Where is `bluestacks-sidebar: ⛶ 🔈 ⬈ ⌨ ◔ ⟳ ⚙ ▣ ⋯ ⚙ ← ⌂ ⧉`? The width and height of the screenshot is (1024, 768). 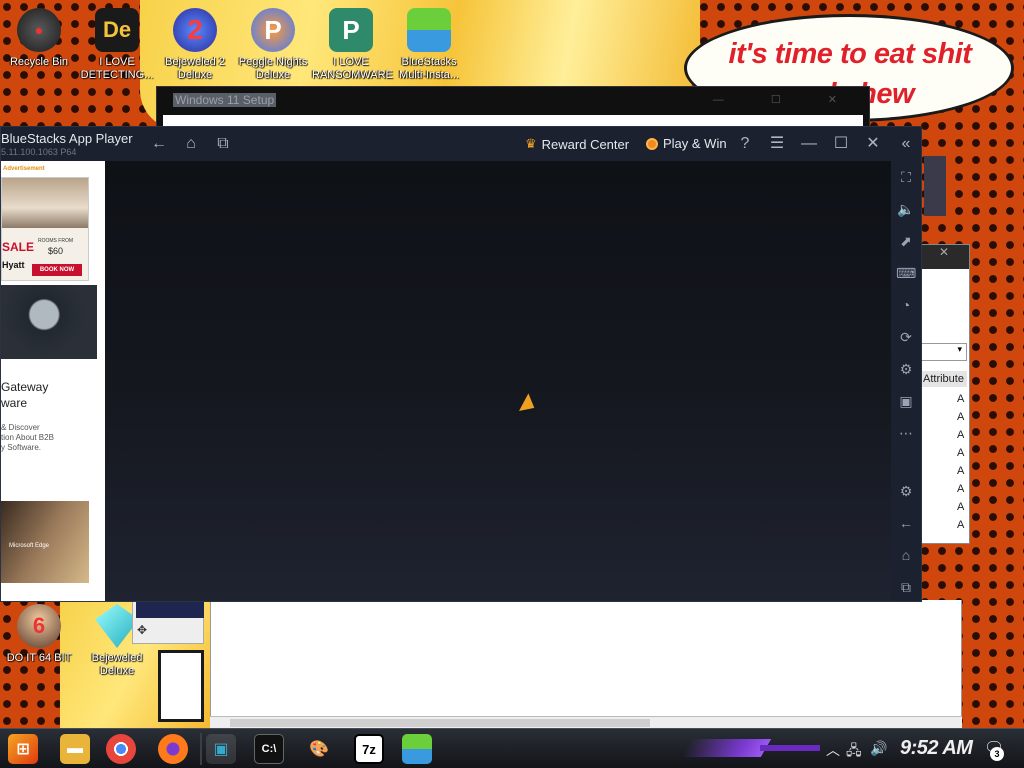
bluestacks-sidebar: ⛶ 🔈 ⬈ ⌨ ◔ ⟳ ⚙ ▣ ⋯ ⚙ ← ⌂ ⧉ is located at coordinates (906, 381).